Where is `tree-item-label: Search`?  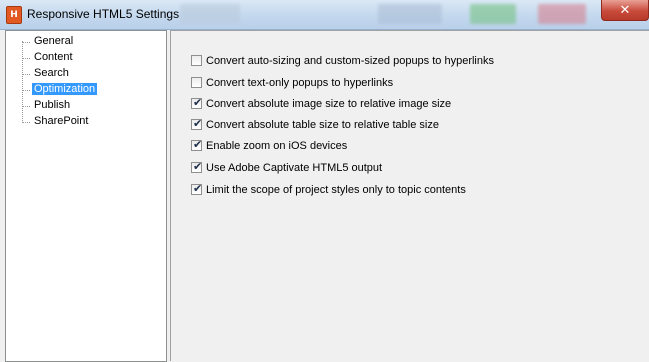
tree-item-label: Search is located at coordinates (51, 73).